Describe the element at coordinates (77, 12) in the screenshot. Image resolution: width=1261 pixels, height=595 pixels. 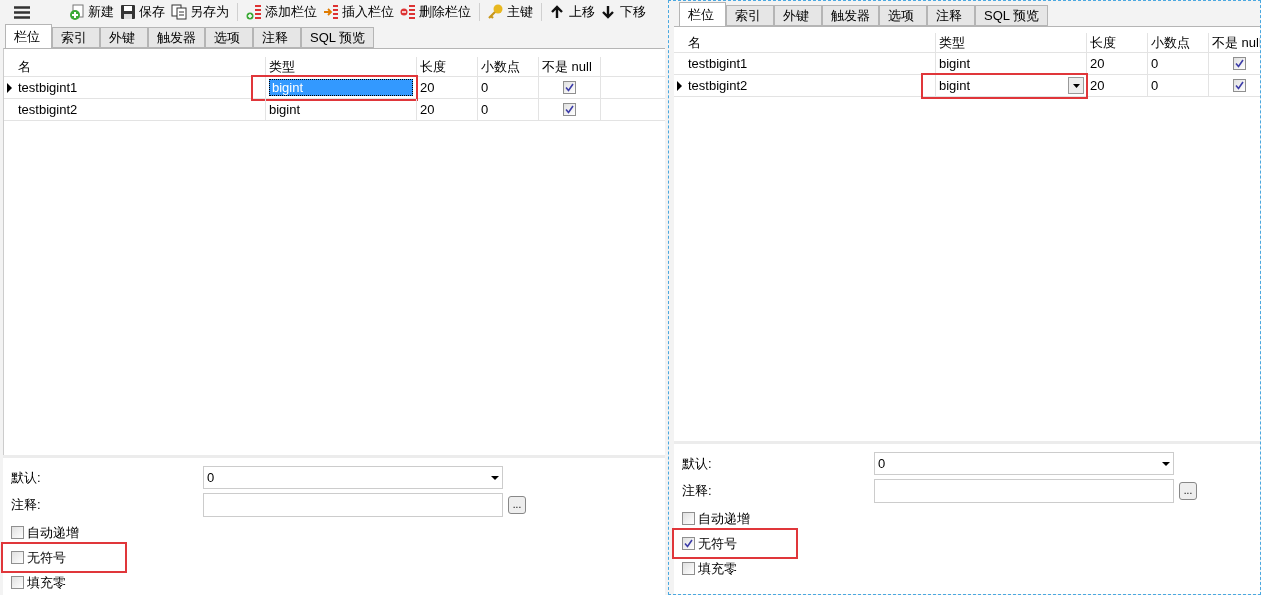
I see `new-document-icon` at that location.